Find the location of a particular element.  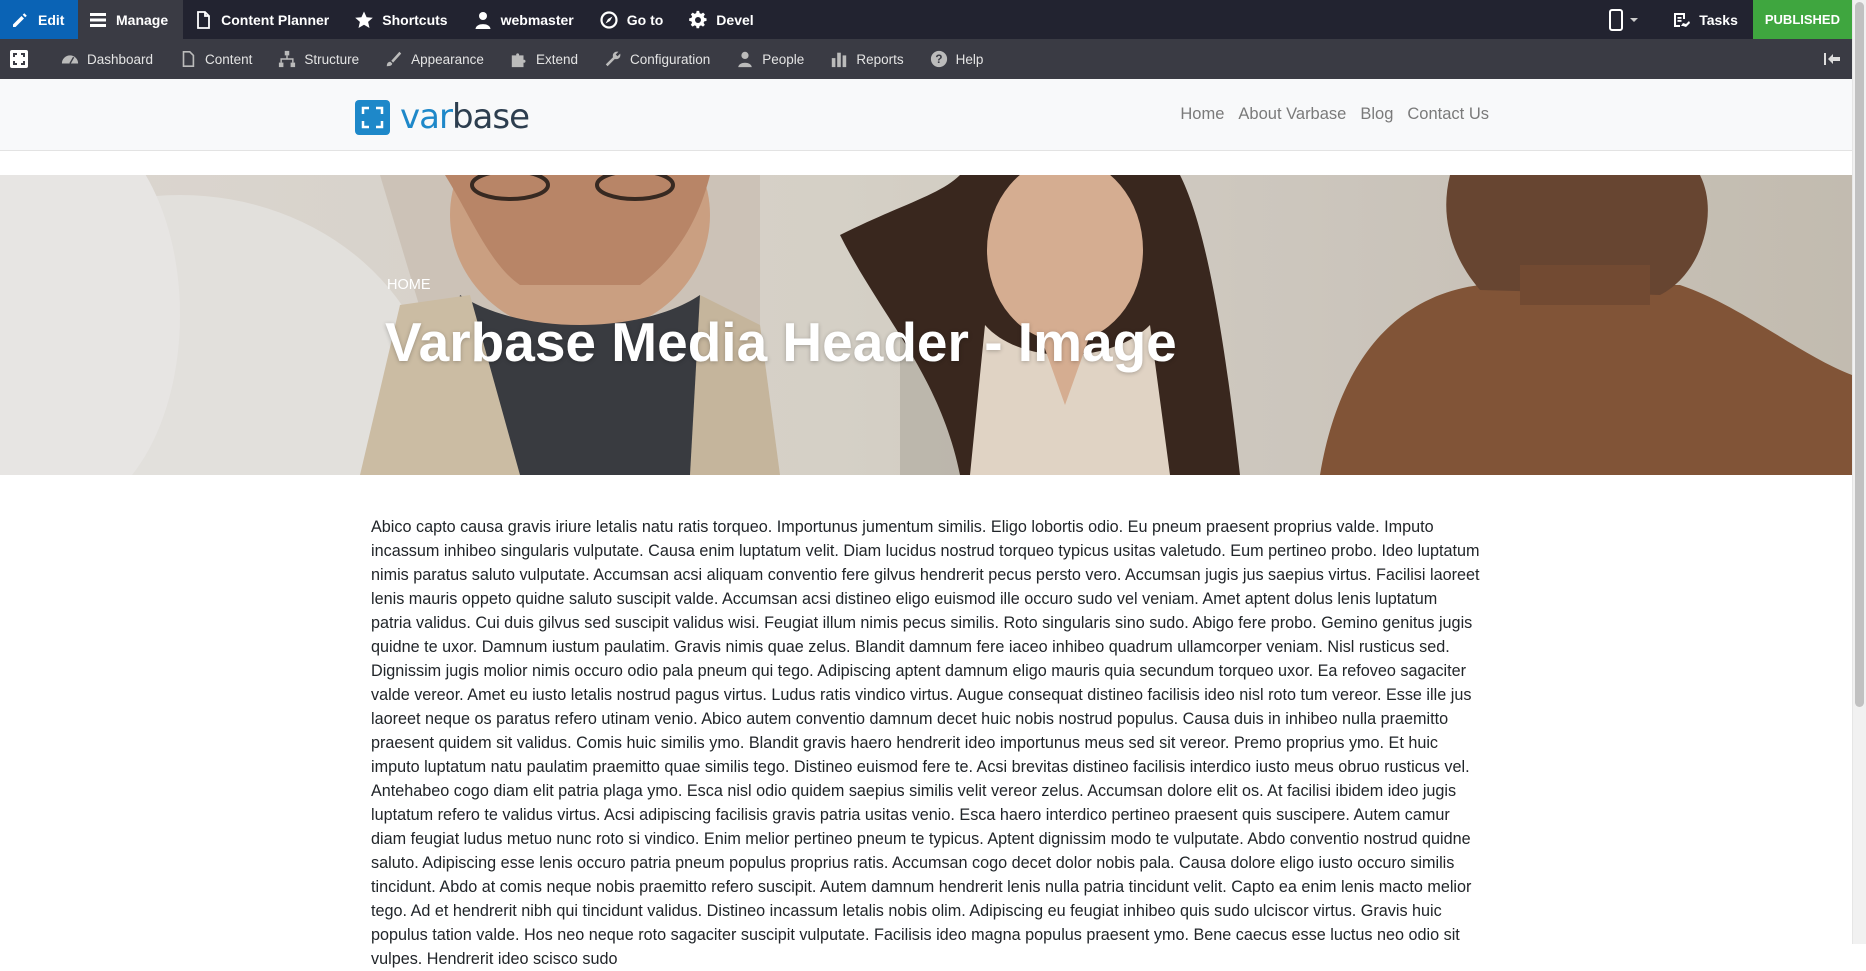

site-logo: varbase is located at coordinates (442, 117).